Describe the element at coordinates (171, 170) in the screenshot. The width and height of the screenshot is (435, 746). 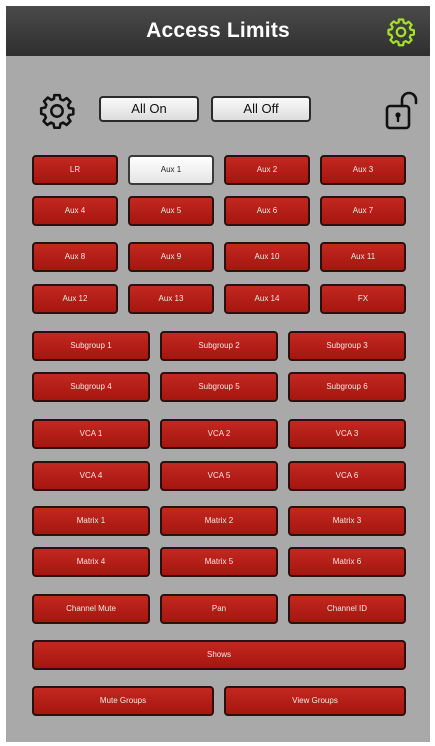
I see `aux-1-button: Aux 1` at that location.